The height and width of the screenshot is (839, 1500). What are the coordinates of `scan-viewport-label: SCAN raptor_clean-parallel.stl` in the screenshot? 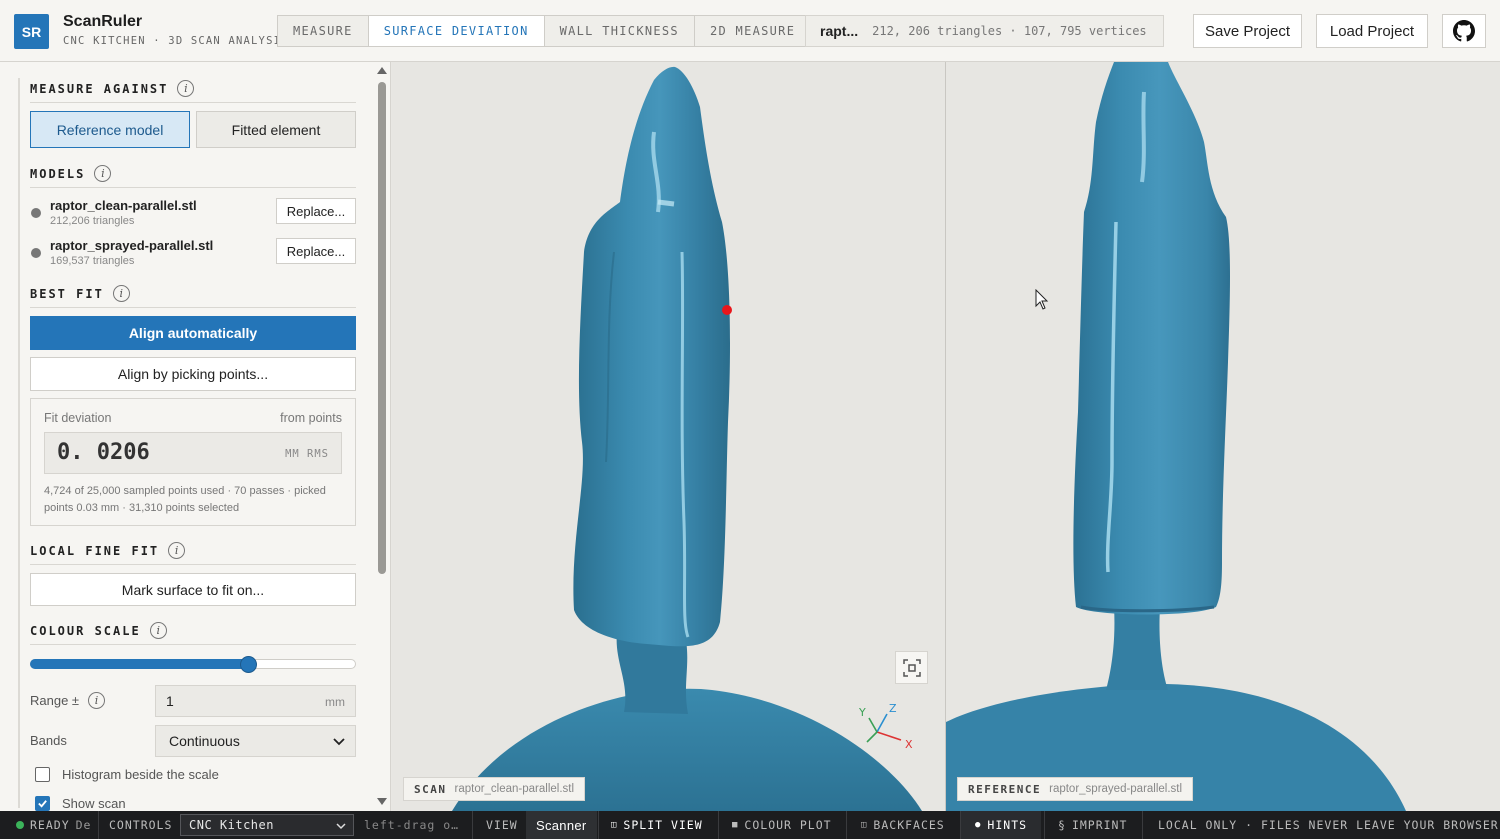 It's located at (494, 789).